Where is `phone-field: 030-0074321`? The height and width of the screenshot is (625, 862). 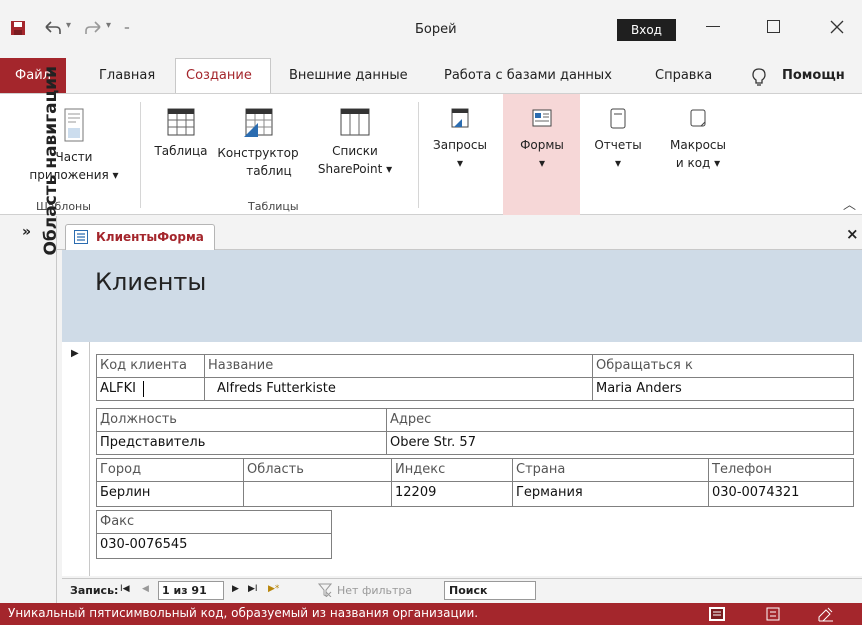
phone-field: 030-0074321 is located at coordinates (781, 494).